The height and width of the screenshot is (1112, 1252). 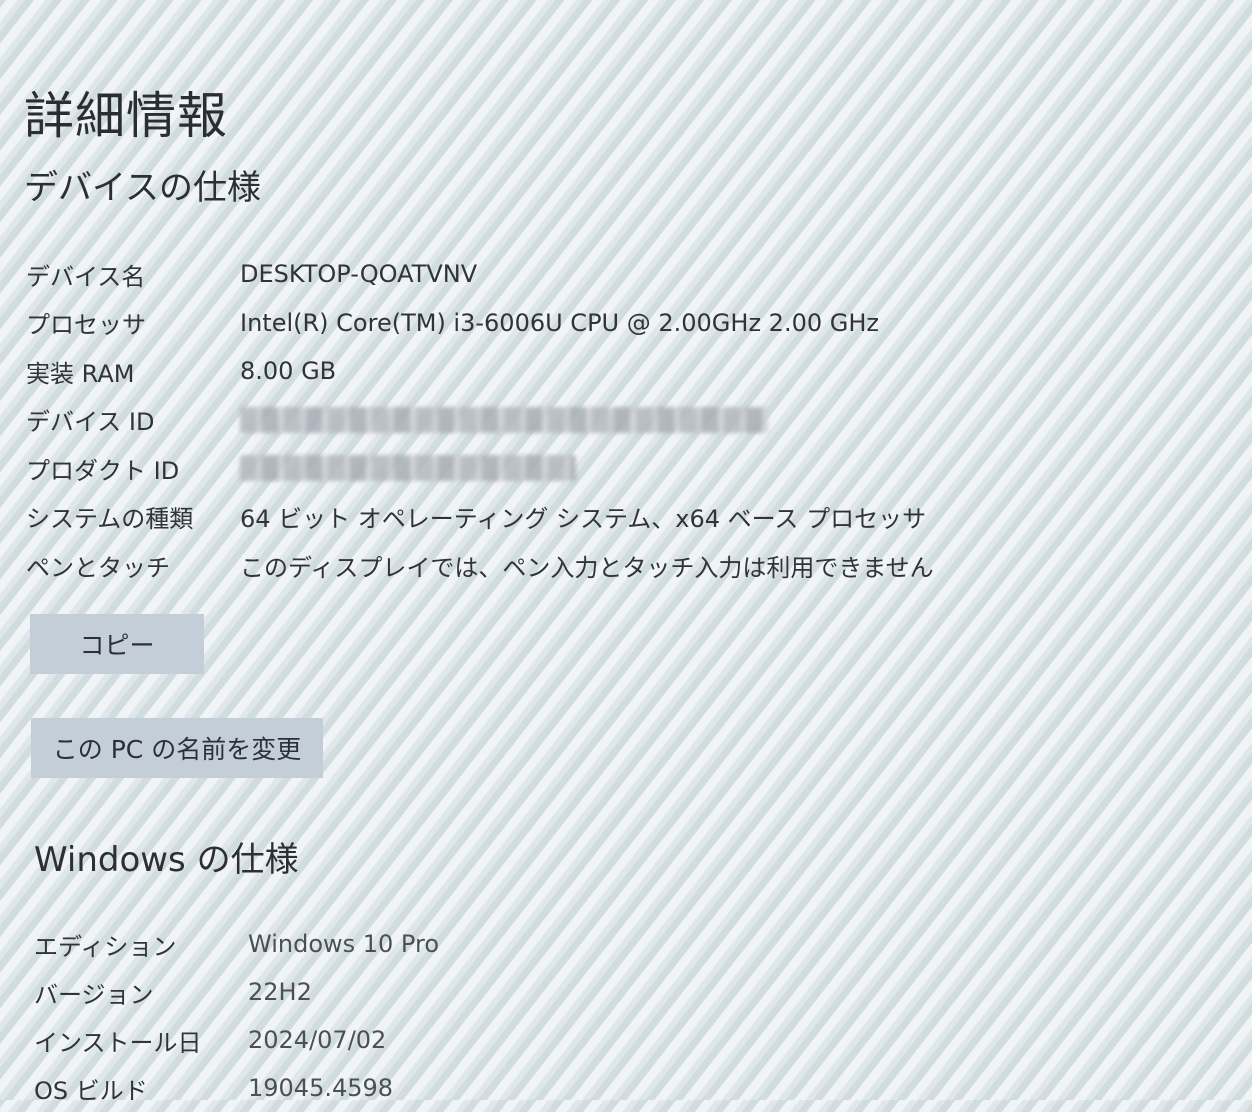 What do you see at coordinates (584, 992) in the screenshot?
I see `spec-row-version: バージョン 22H2` at bounding box center [584, 992].